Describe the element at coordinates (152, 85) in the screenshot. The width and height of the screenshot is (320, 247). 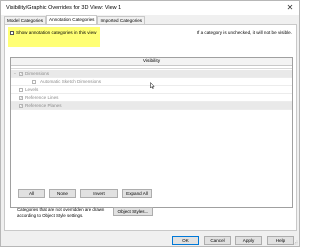
I see `mouse-cursor-icon` at that location.